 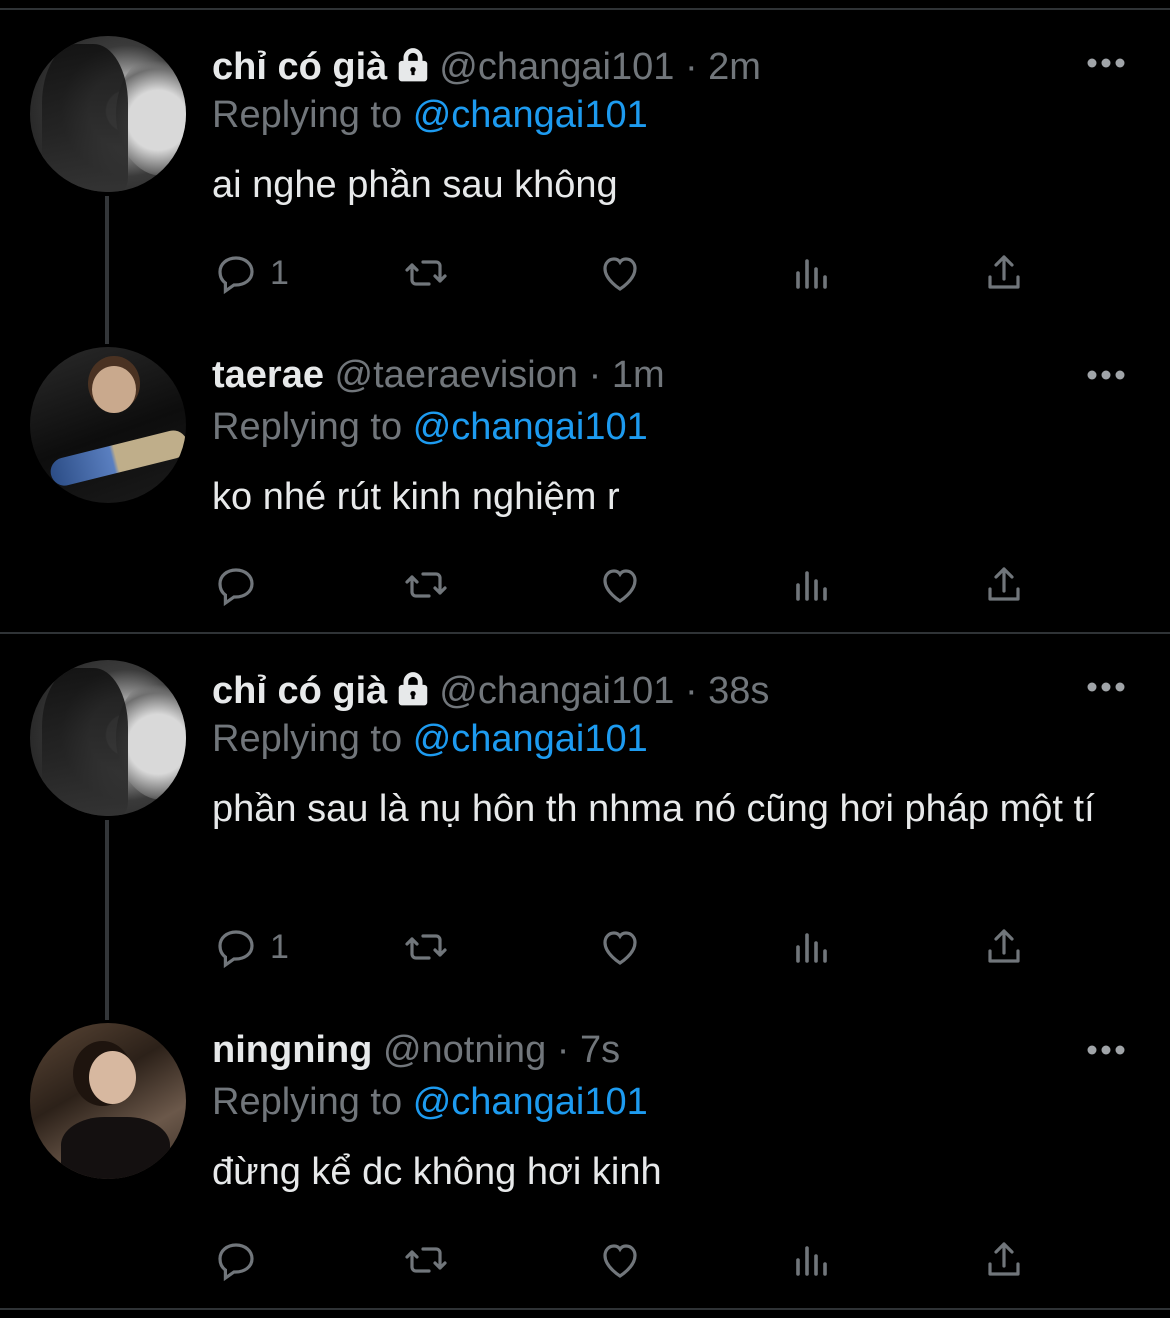 I want to click on bottom-divider, so click(x=585, y=1309).